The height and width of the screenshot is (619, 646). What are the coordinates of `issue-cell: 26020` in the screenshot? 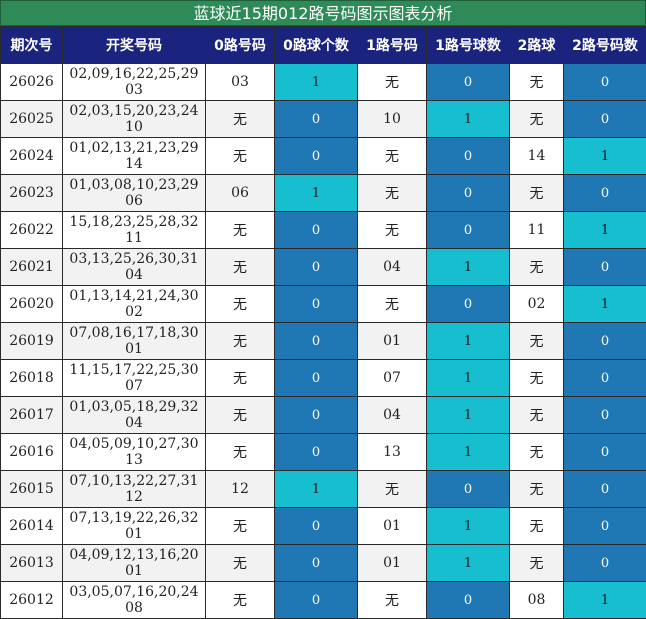 It's located at (31, 304).